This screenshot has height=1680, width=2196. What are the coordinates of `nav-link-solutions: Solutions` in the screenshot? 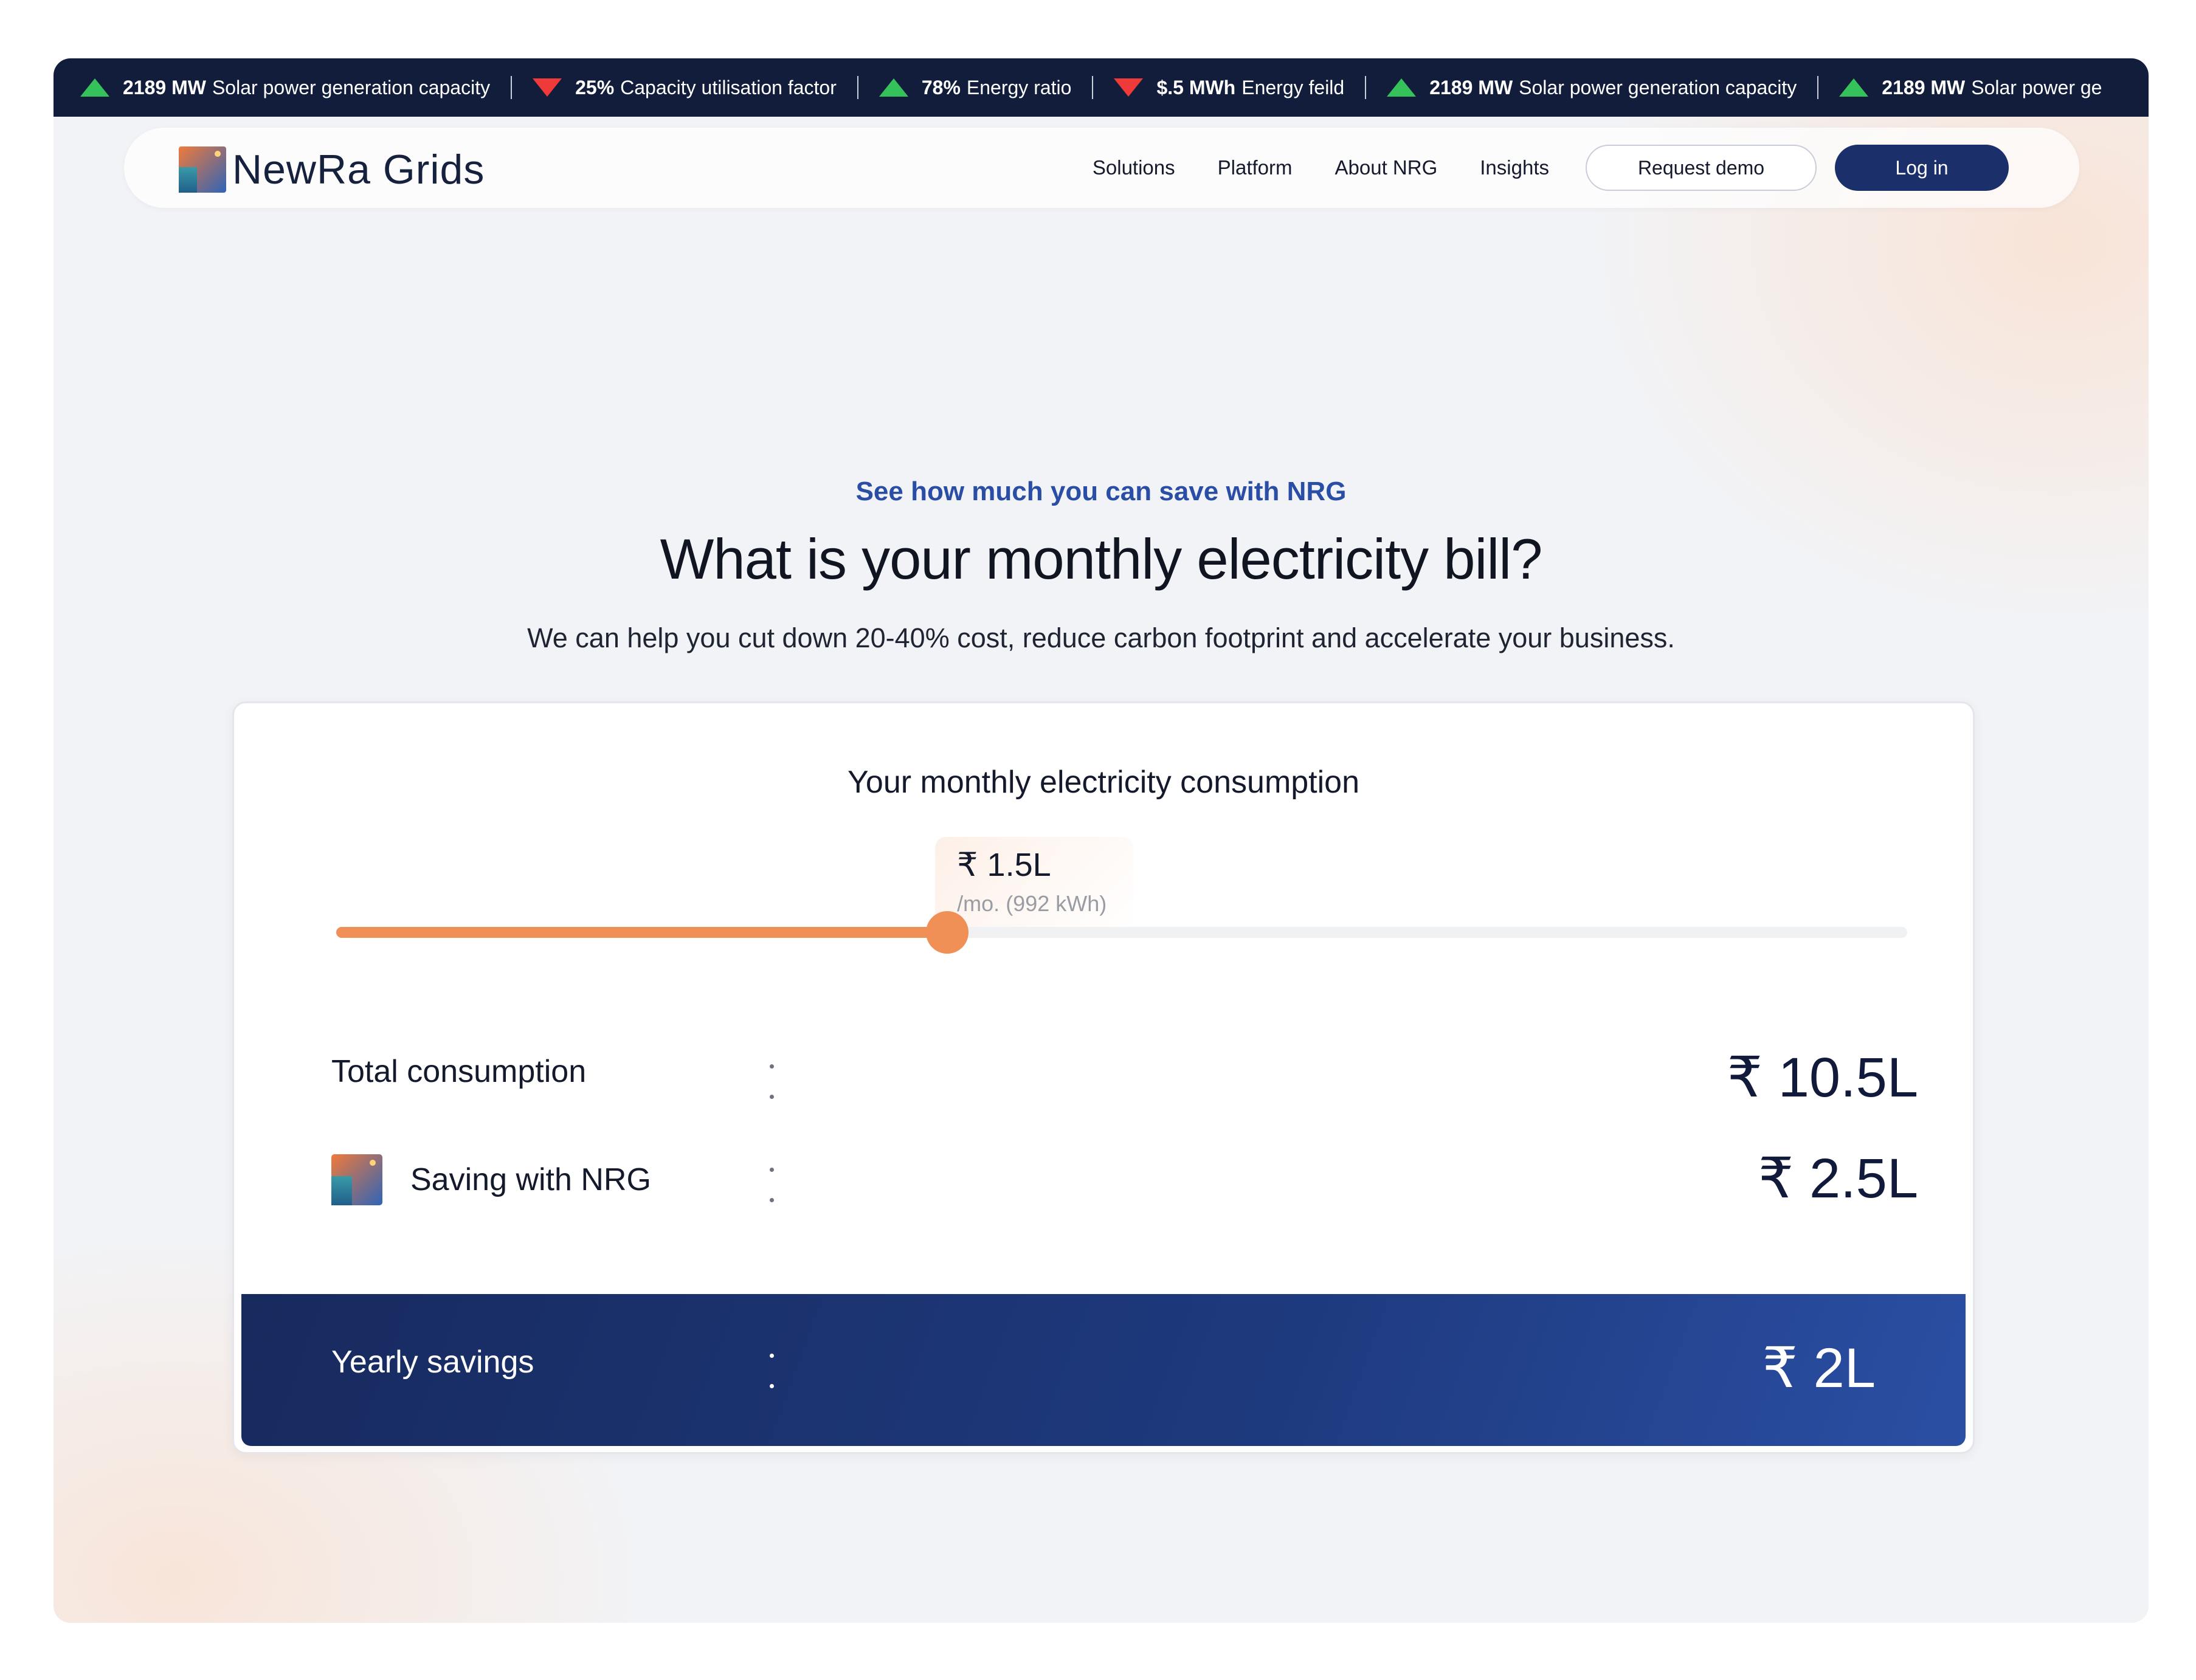 It's located at (1134, 167).